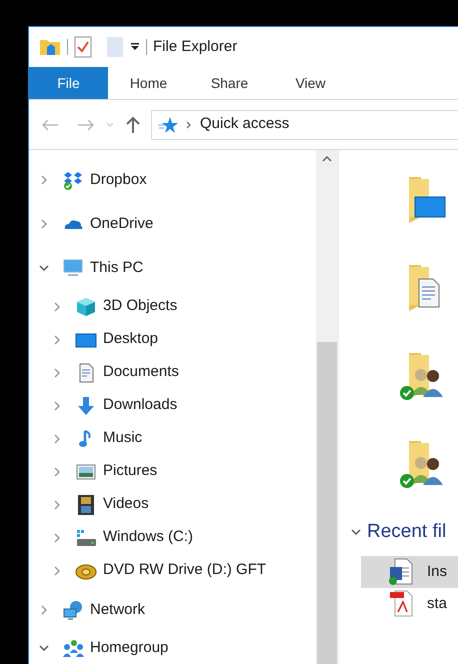 The height and width of the screenshot is (664, 458). What do you see at coordinates (86, 405) in the screenshot?
I see `down-arrow-icon` at bounding box center [86, 405].